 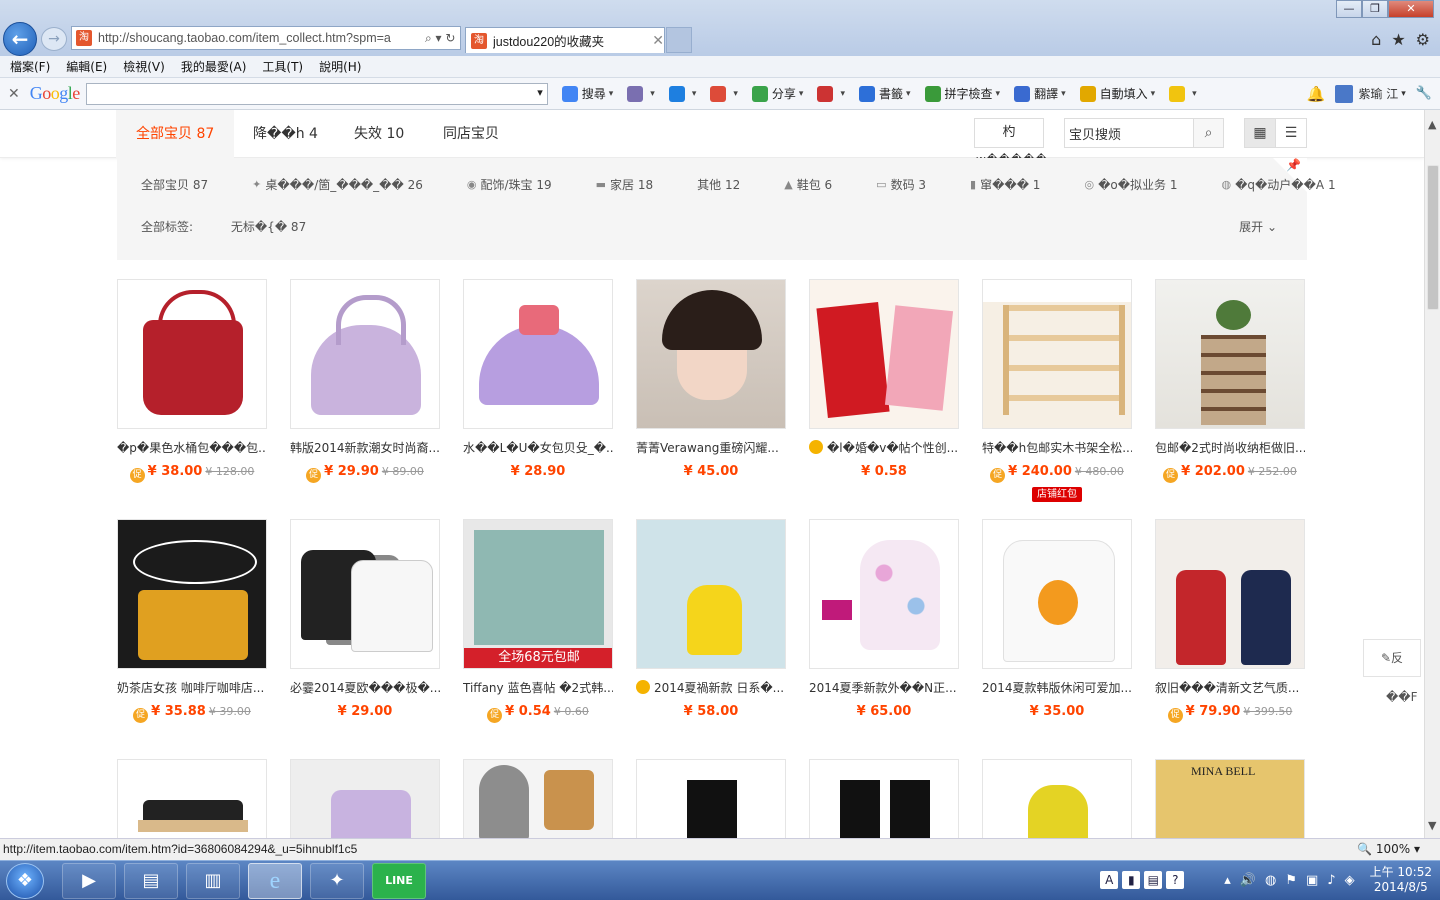 I want to click on minimize-button: —, so click(x=1349, y=9).